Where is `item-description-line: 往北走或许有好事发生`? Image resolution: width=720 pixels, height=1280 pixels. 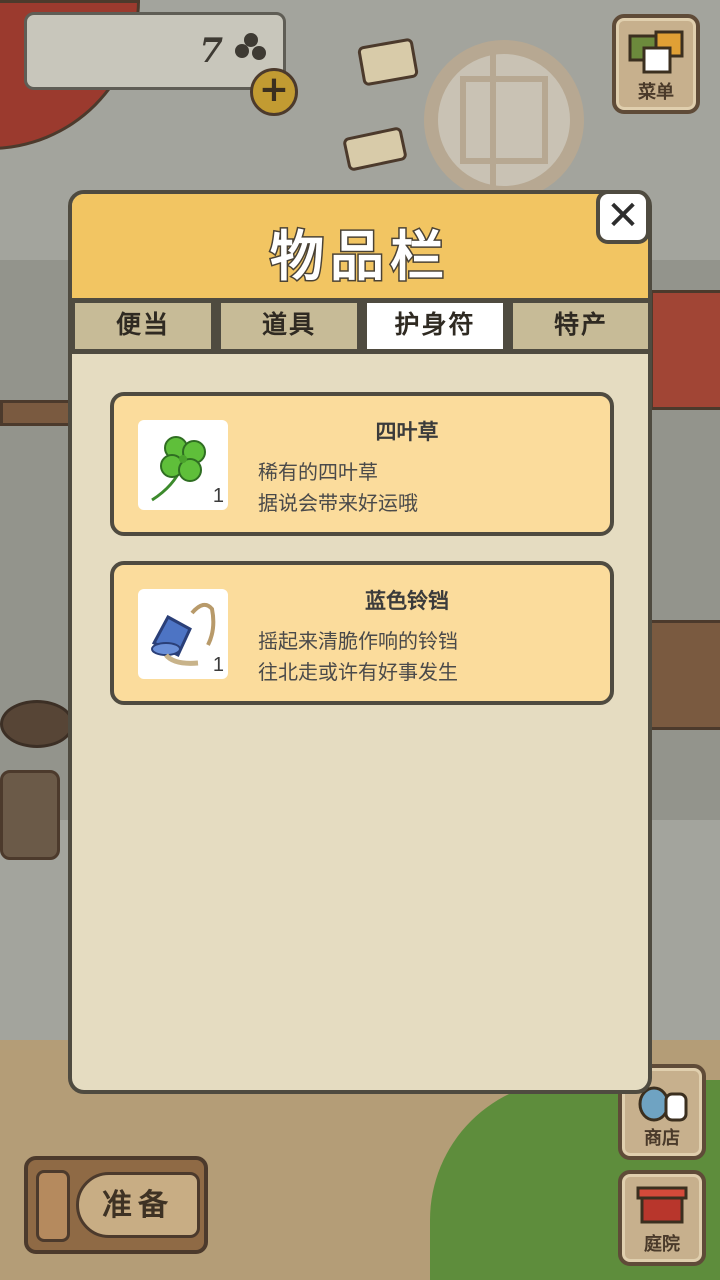
item-description-line: 往北走或许有好事发生 is located at coordinates (358, 672).